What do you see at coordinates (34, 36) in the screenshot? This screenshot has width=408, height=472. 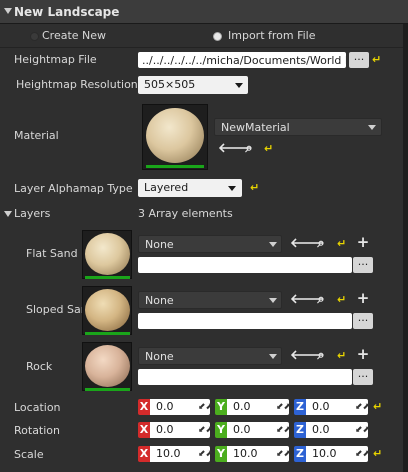 I see `create-new-radio` at bounding box center [34, 36].